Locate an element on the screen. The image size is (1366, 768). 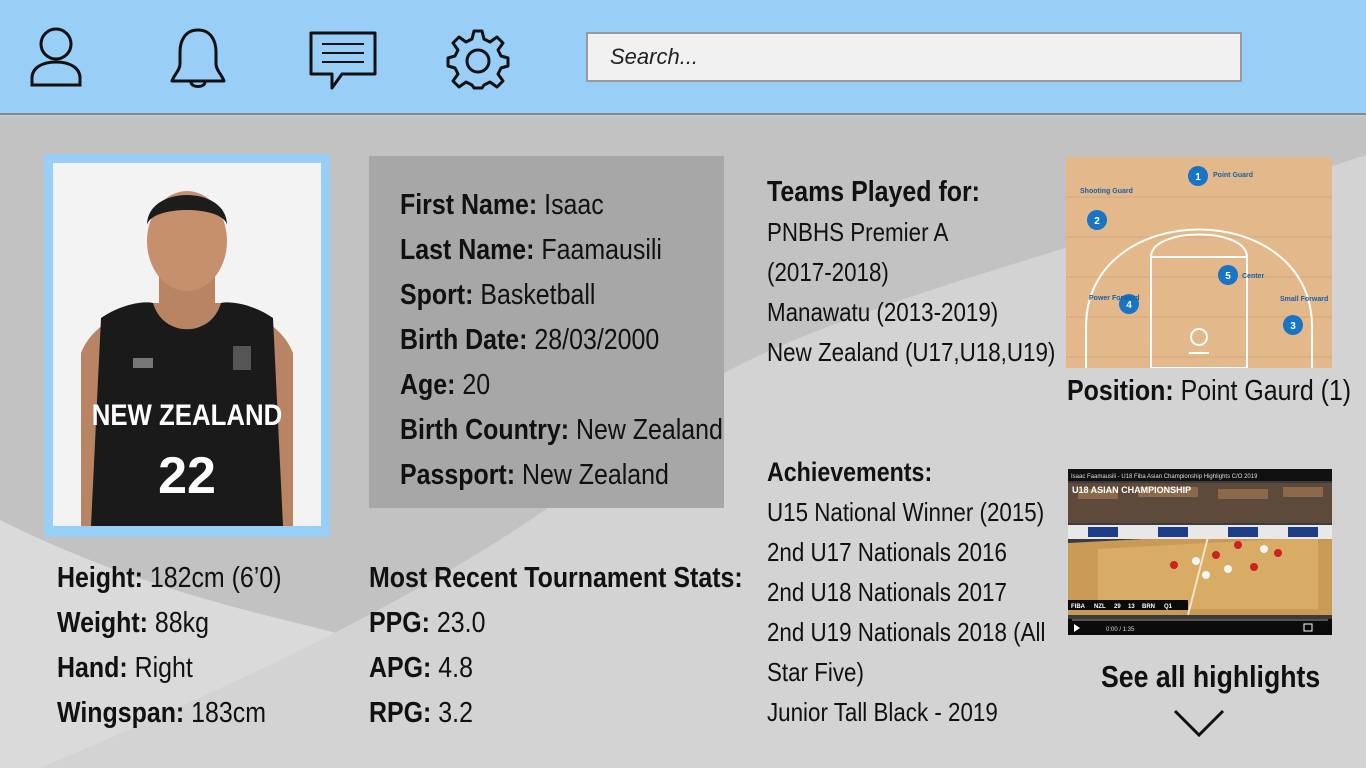
info-label: Age: is located at coordinates (428, 385).